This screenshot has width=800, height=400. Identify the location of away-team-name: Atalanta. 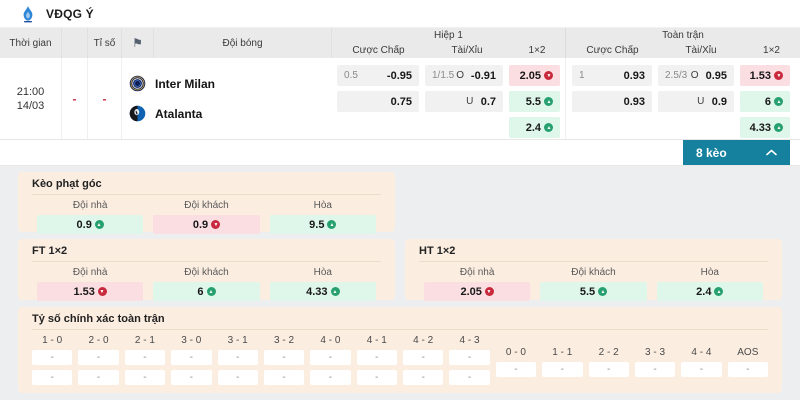
(178, 114).